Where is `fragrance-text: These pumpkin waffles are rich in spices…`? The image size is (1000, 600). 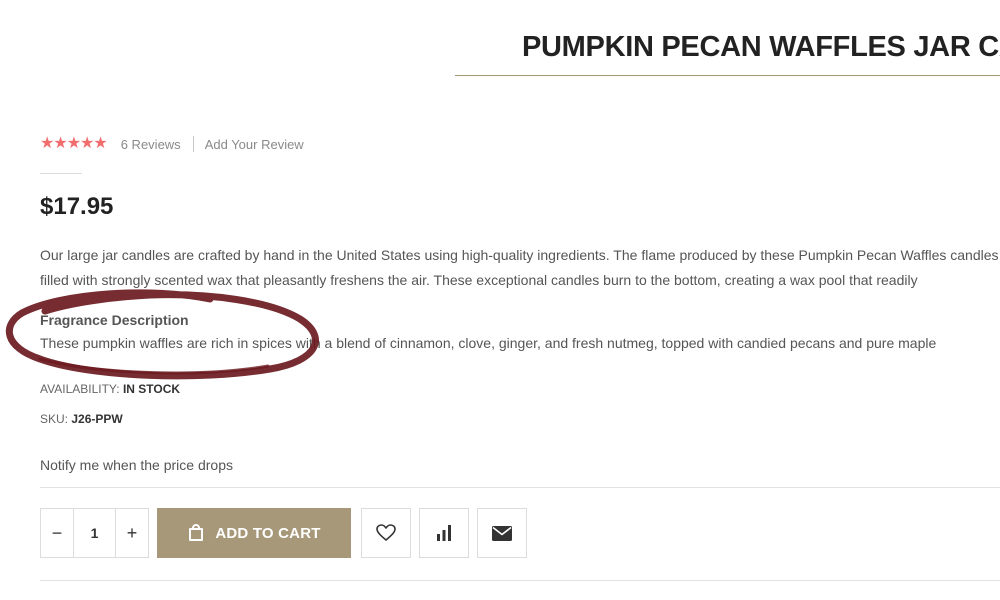
fragrance-text: These pumpkin waffles are rich in spices… is located at coordinates (488, 343).